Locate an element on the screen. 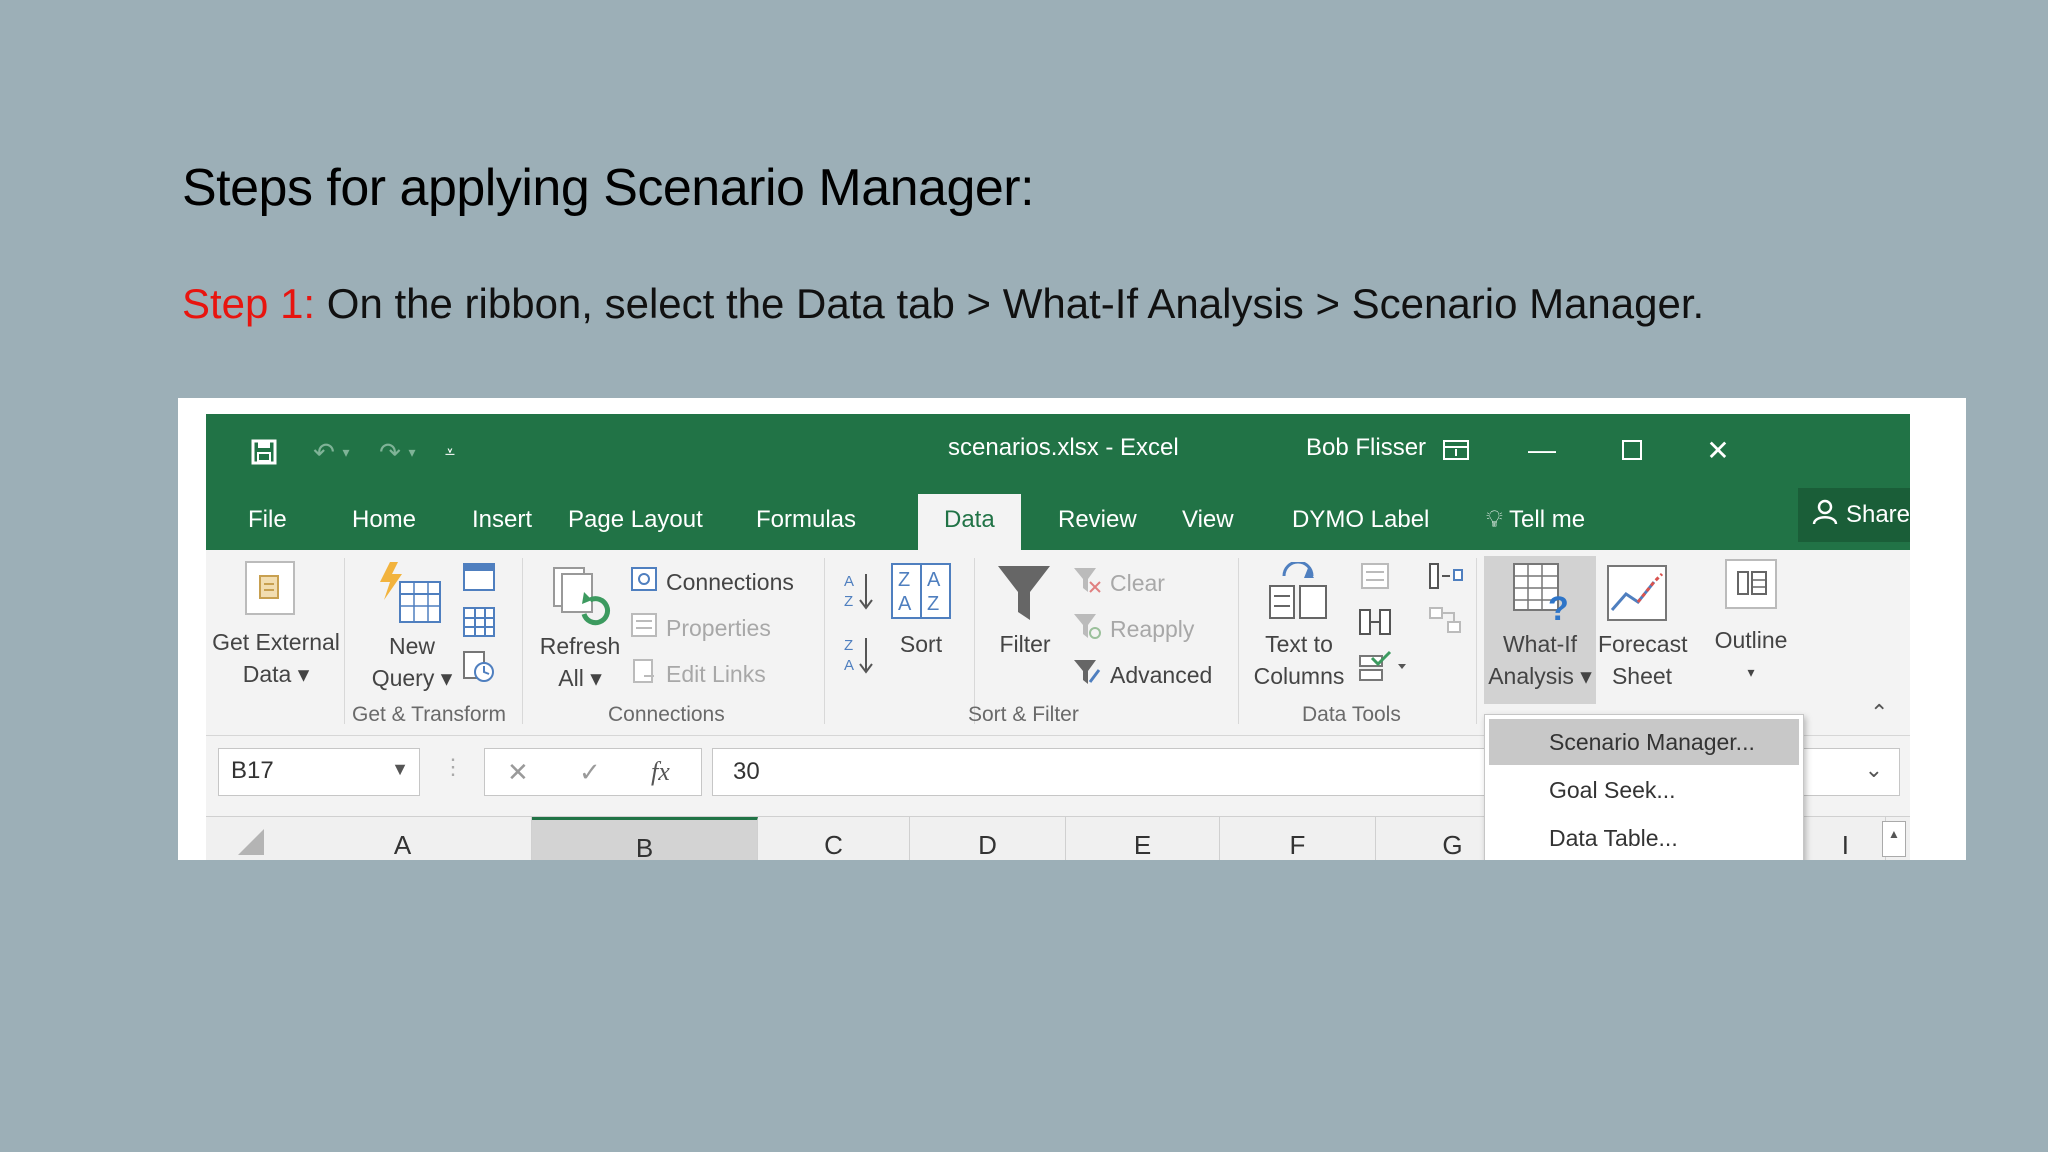 The height and width of the screenshot is (1152, 2048). new-query-button: New Query ▾ is located at coordinates (412, 662).